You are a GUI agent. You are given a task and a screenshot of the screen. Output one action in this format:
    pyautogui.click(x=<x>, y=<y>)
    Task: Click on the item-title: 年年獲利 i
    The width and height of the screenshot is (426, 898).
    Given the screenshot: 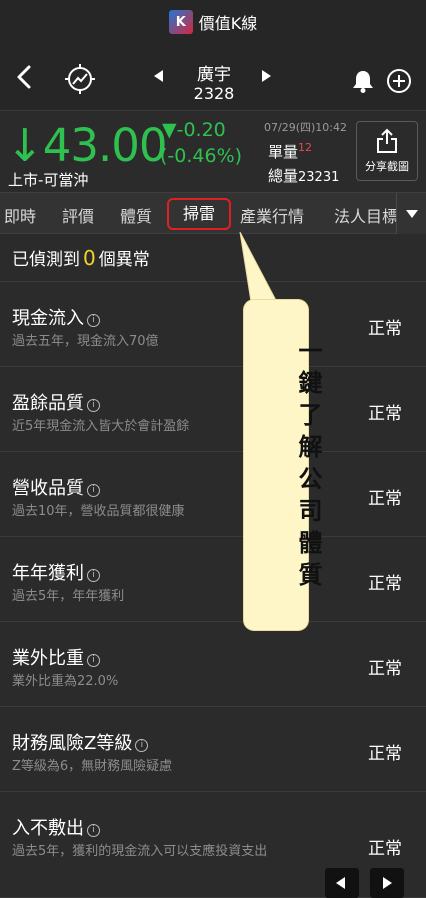 What is the action you would take?
    pyautogui.click(x=56, y=572)
    